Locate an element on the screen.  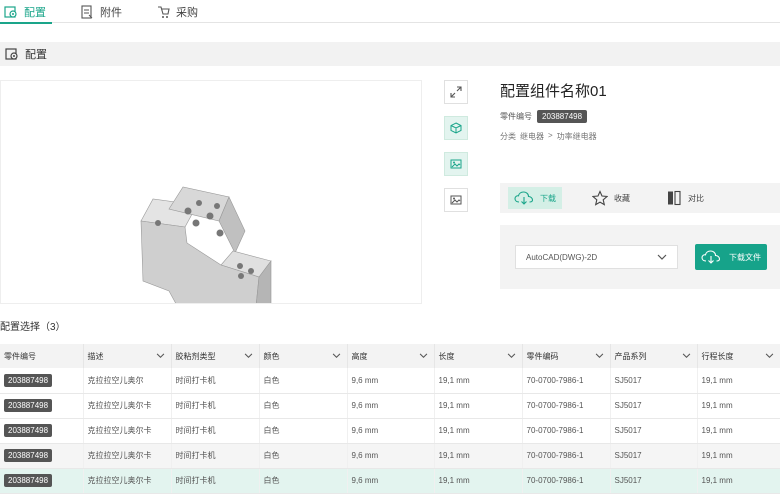
tab-purchase-label: 采购 is located at coordinates (187, 12).